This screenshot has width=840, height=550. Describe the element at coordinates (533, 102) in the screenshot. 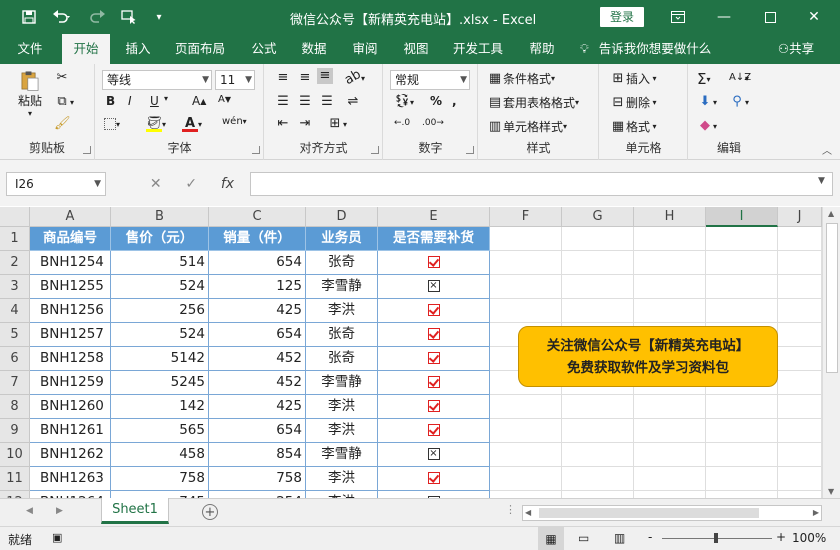

I see `format-as-table-button: ▤ 套用表格格式 ▾` at that location.